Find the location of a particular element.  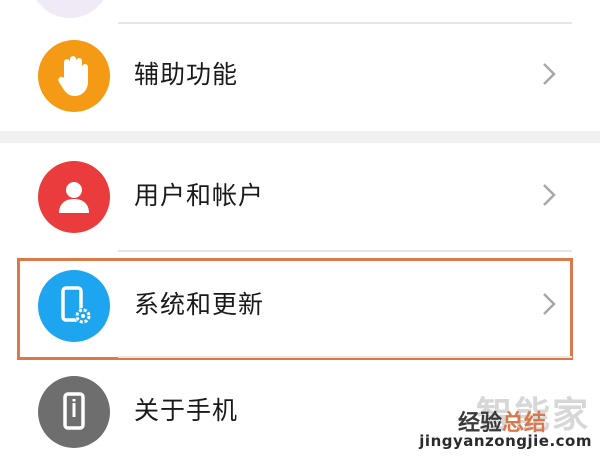

hand-icon is located at coordinates (74, 76).